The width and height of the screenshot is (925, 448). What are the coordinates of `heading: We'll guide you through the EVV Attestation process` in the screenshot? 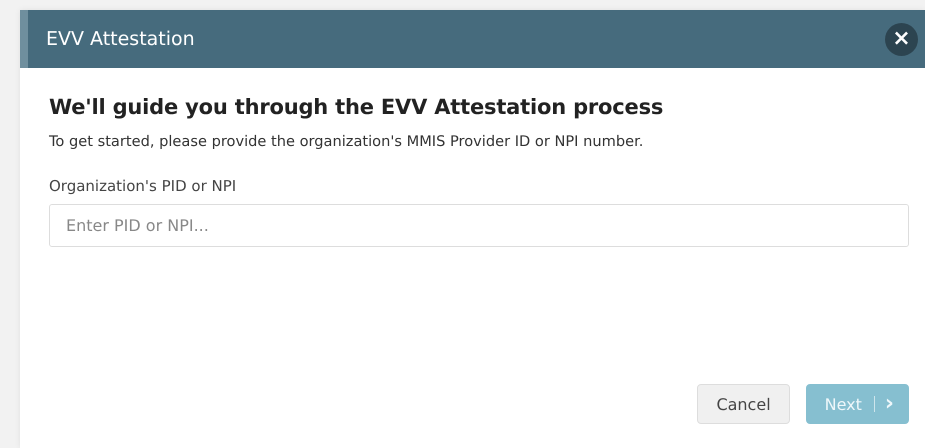 It's located at (356, 107).